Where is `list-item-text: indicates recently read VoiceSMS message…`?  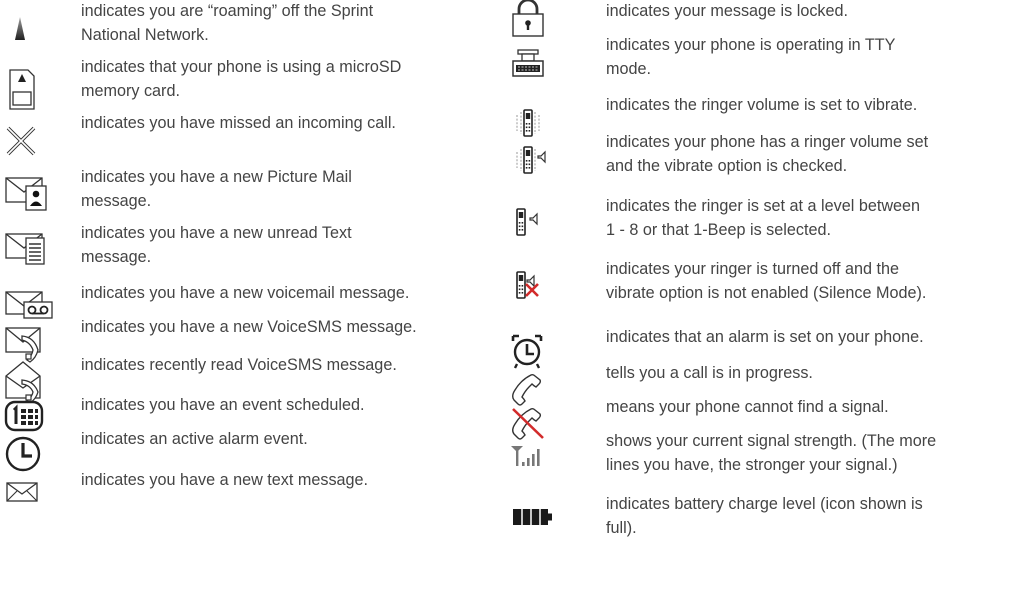
list-item-text: indicates recently read VoiceSMS message… is located at coordinates (239, 365).